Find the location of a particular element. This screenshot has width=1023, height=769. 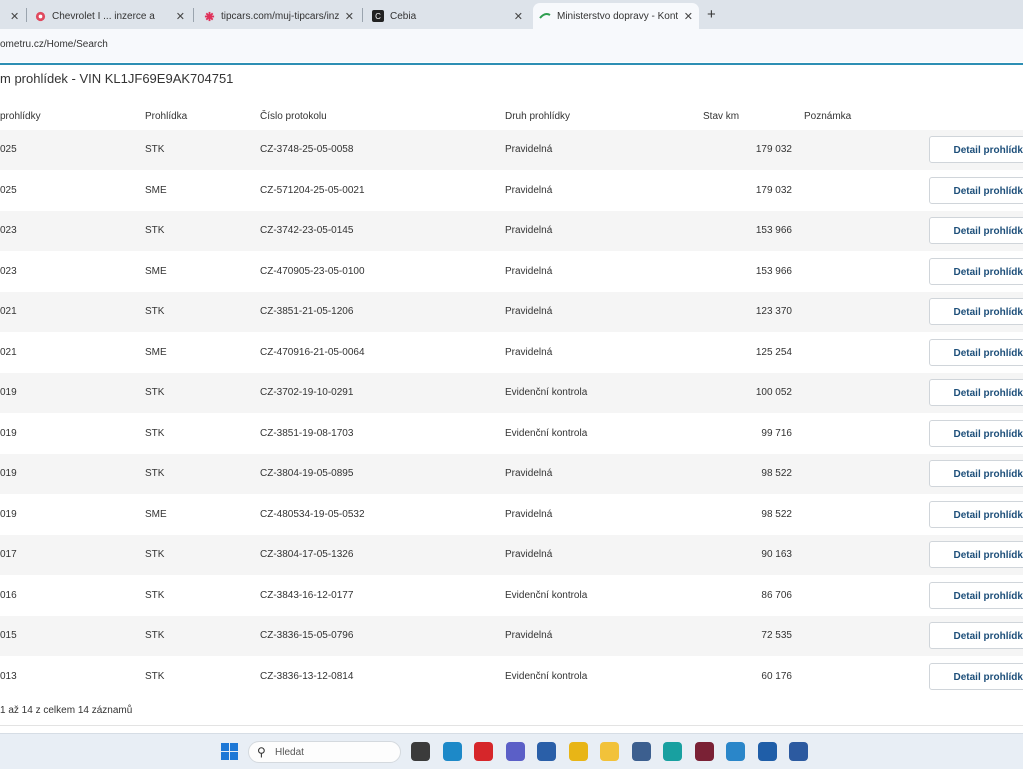

tab-title: tipcars.com/muj-tipcars/inzerce is located at coordinates (280, 16).